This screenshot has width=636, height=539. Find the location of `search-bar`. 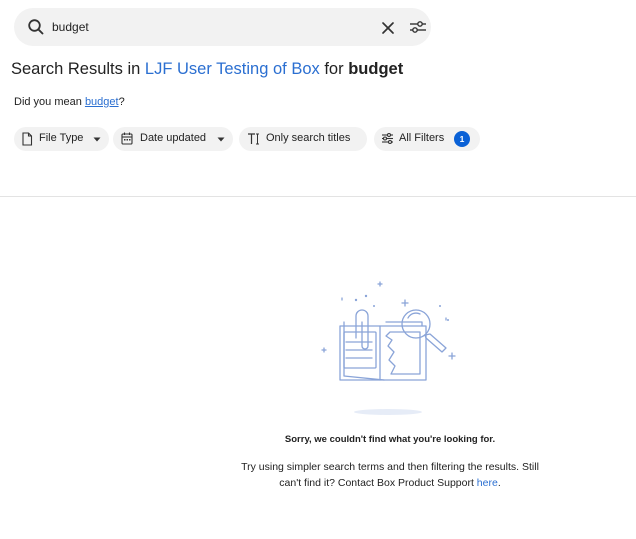

search-bar is located at coordinates (222, 27).